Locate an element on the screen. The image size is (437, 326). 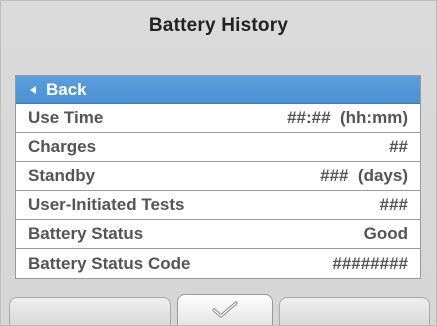
confirm-softkey is located at coordinates (225, 309).